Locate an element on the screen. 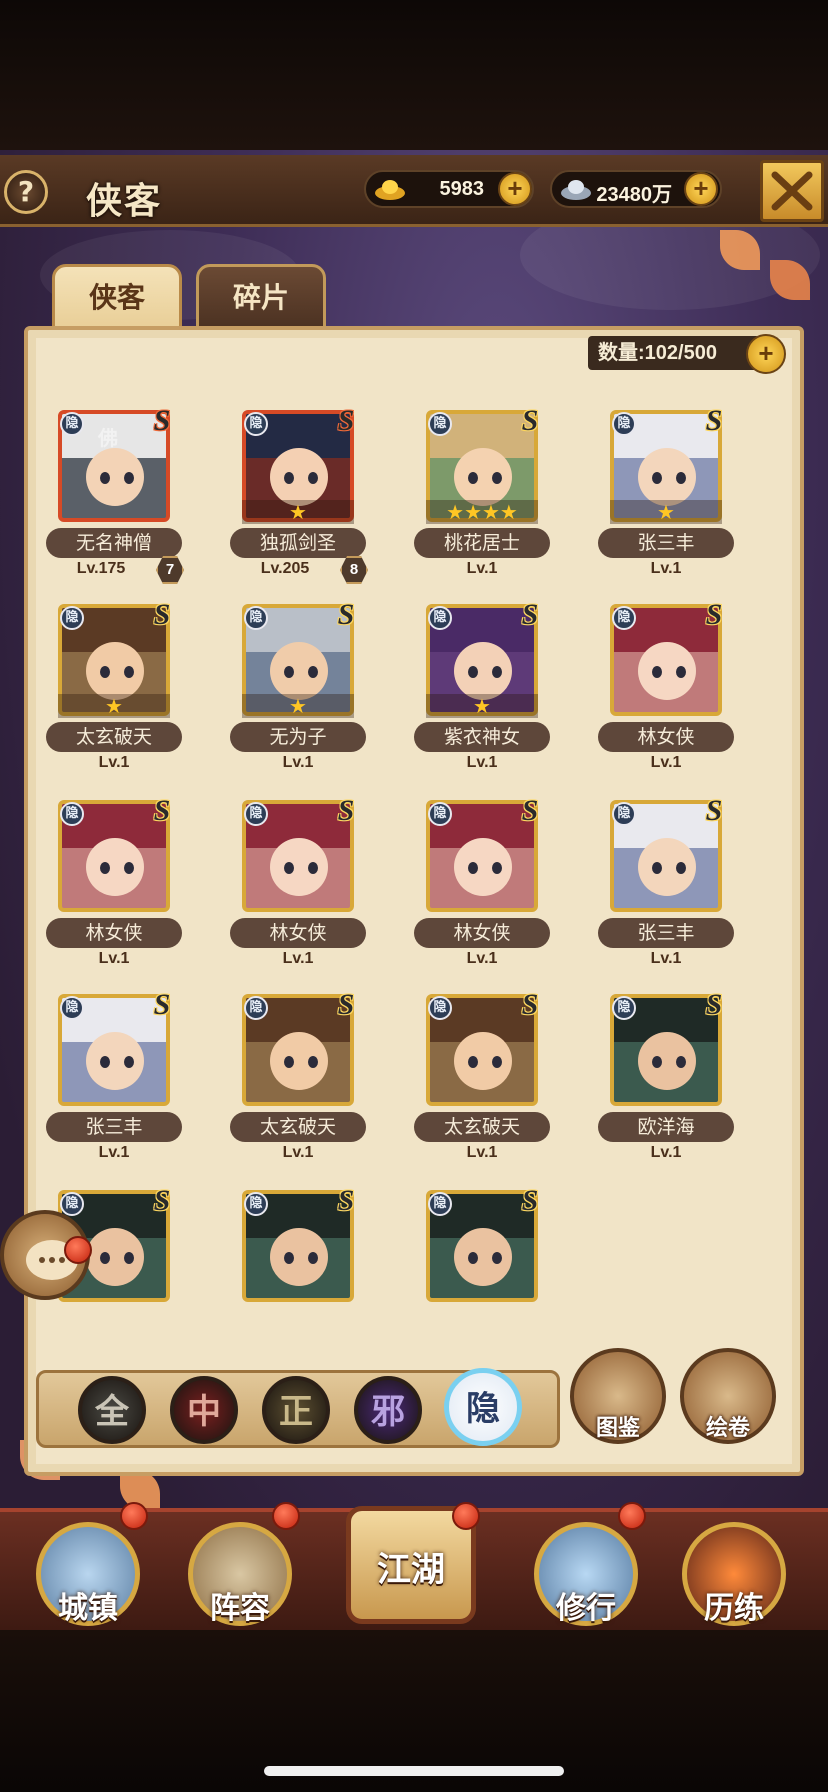  hero-name: 桃花居士 is located at coordinates (482, 543).